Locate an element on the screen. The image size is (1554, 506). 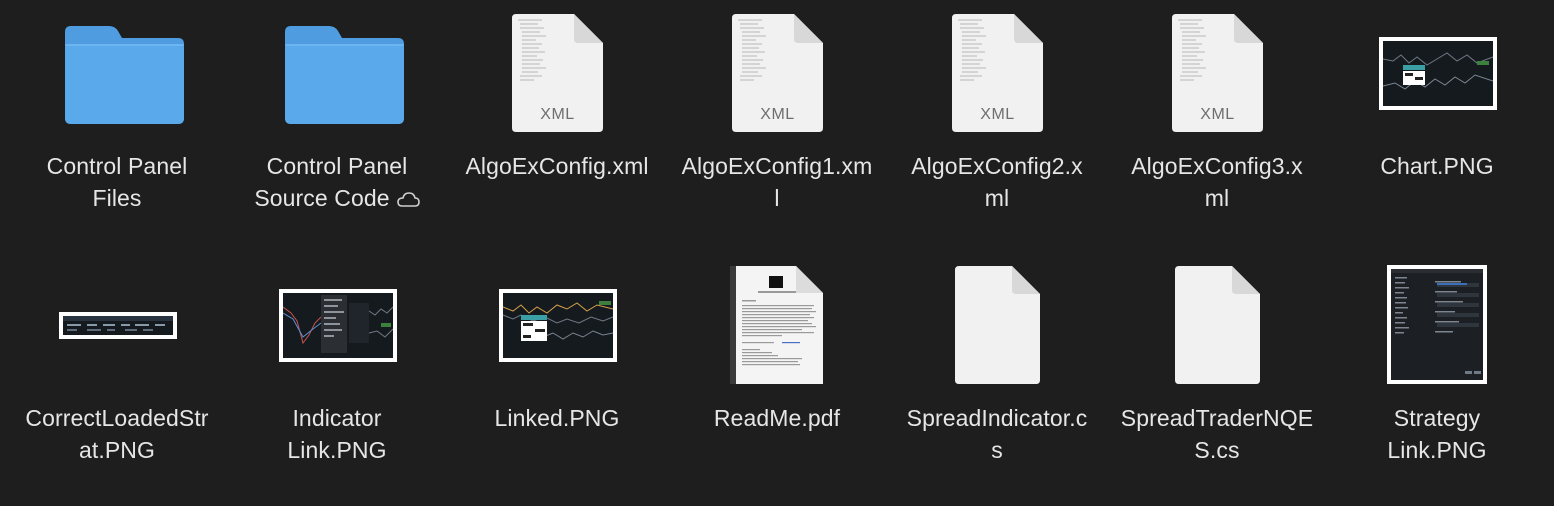
file-name: Chart.PNG is located at coordinates (1437, 166).